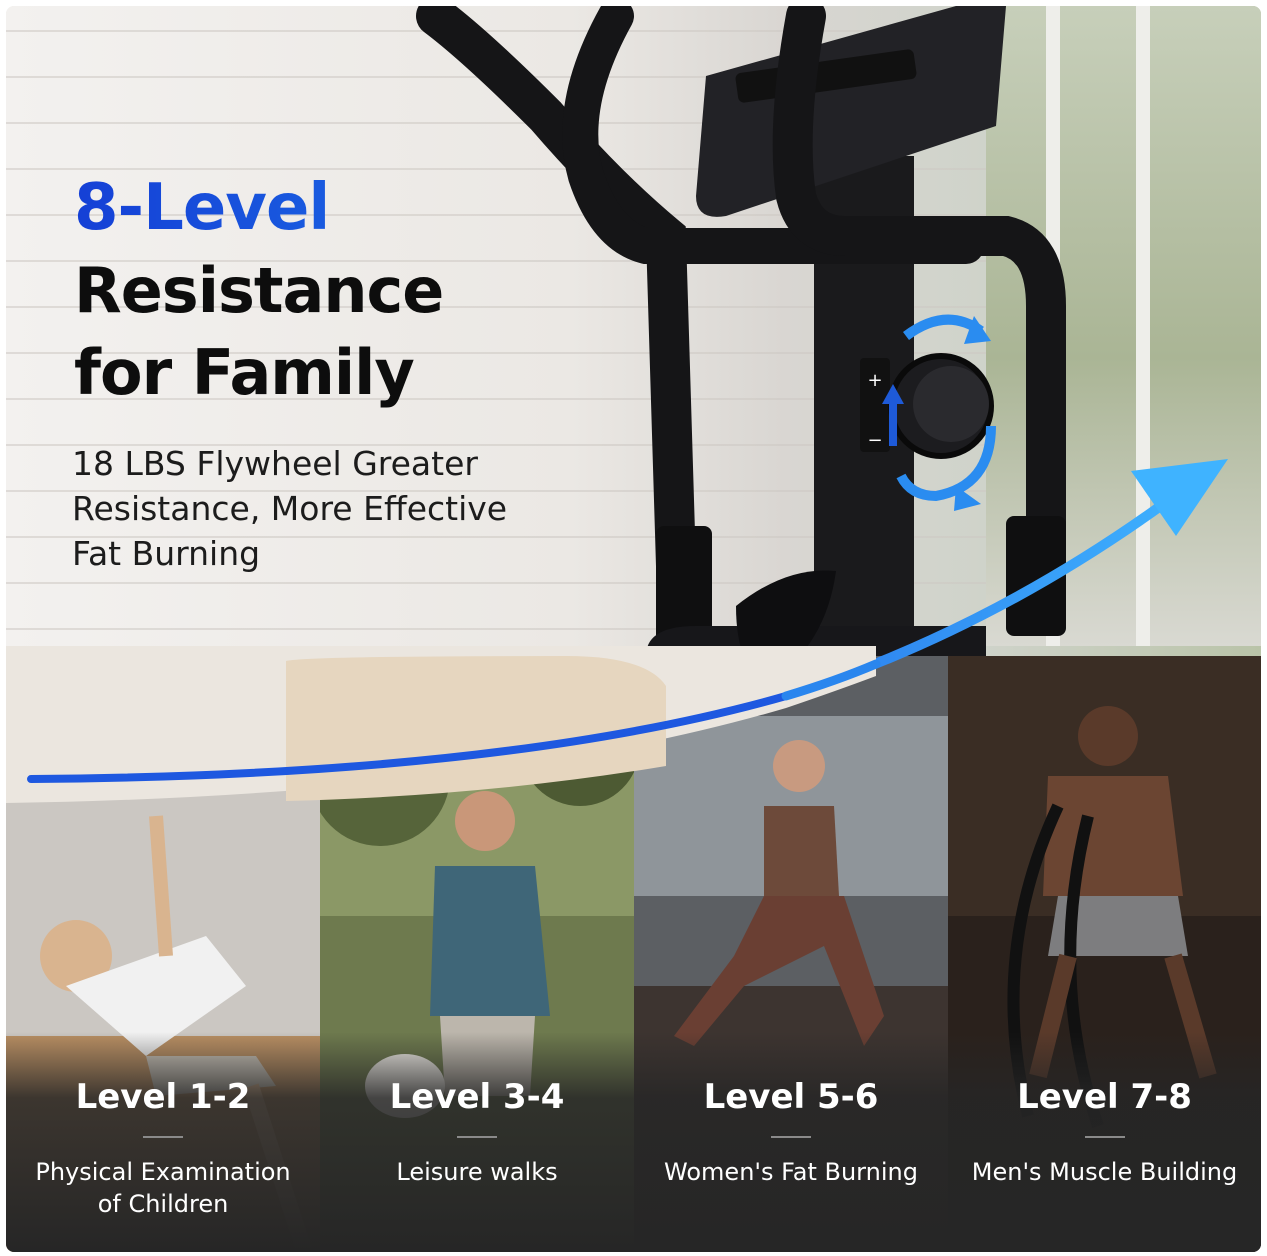  What do you see at coordinates (477, 1097) in the screenshot?
I see `level-title: Level 3-4` at bounding box center [477, 1097].